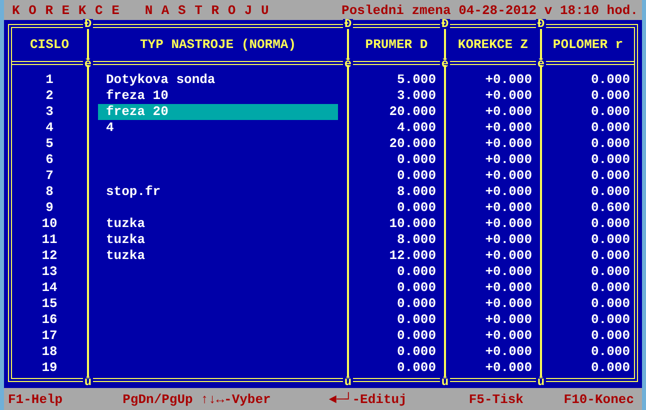 Image resolution: width=646 pixels, height=410 pixels. I want to click on table-cell: 4, so click(50, 128).